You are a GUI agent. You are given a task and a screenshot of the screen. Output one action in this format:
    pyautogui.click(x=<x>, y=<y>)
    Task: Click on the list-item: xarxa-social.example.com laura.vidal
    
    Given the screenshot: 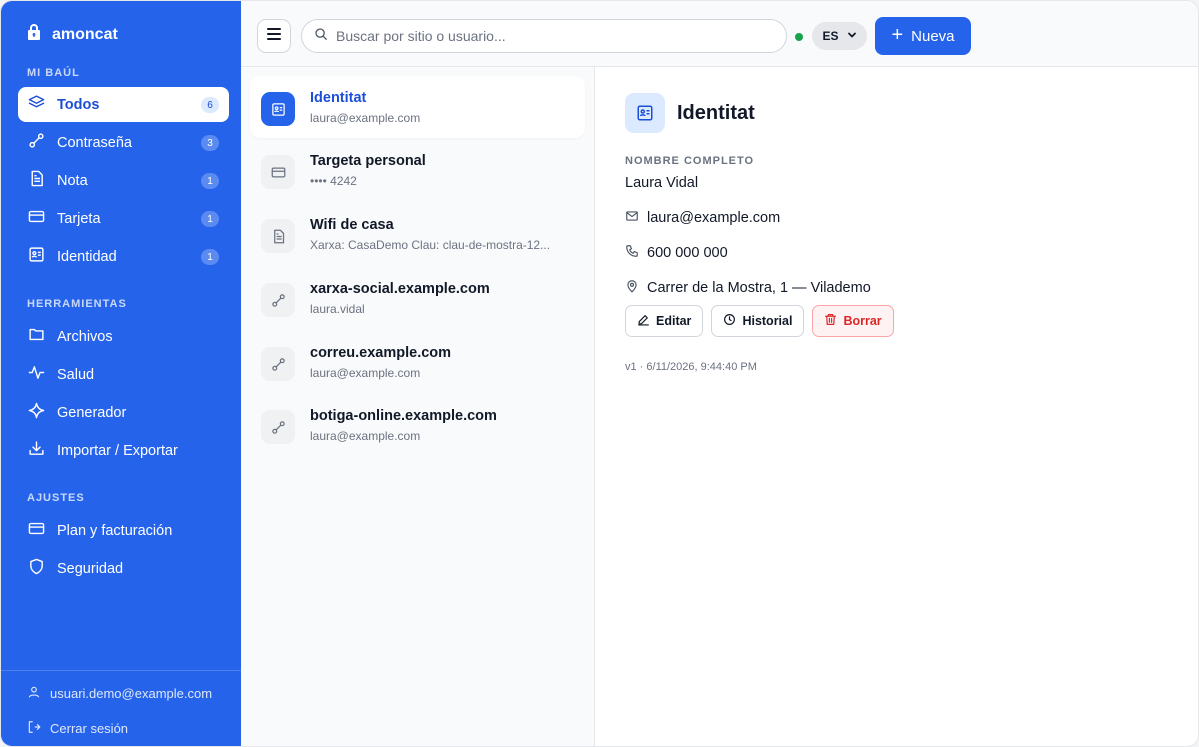 What is the action you would take?
    pyautogui.click(x=417, y=298)
    